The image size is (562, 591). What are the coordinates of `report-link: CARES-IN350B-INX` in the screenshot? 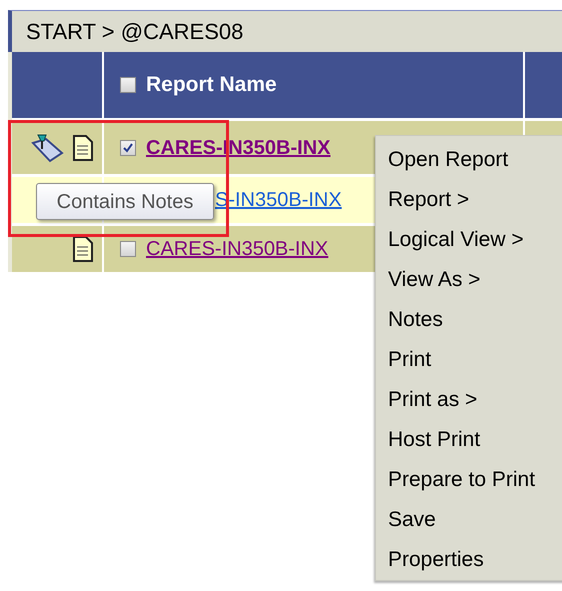 It's located at (237, 249).